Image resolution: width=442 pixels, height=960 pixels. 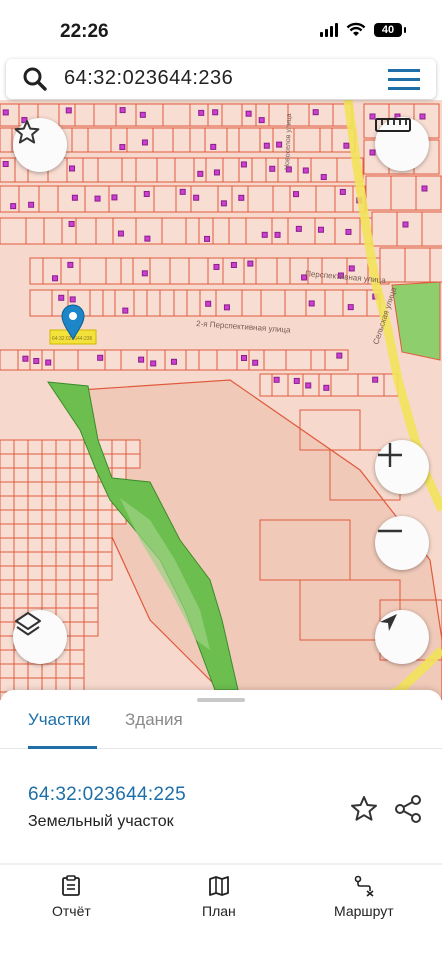 I want to click on parcel-type-label: Земельный участок, so click(x=101, y=821).